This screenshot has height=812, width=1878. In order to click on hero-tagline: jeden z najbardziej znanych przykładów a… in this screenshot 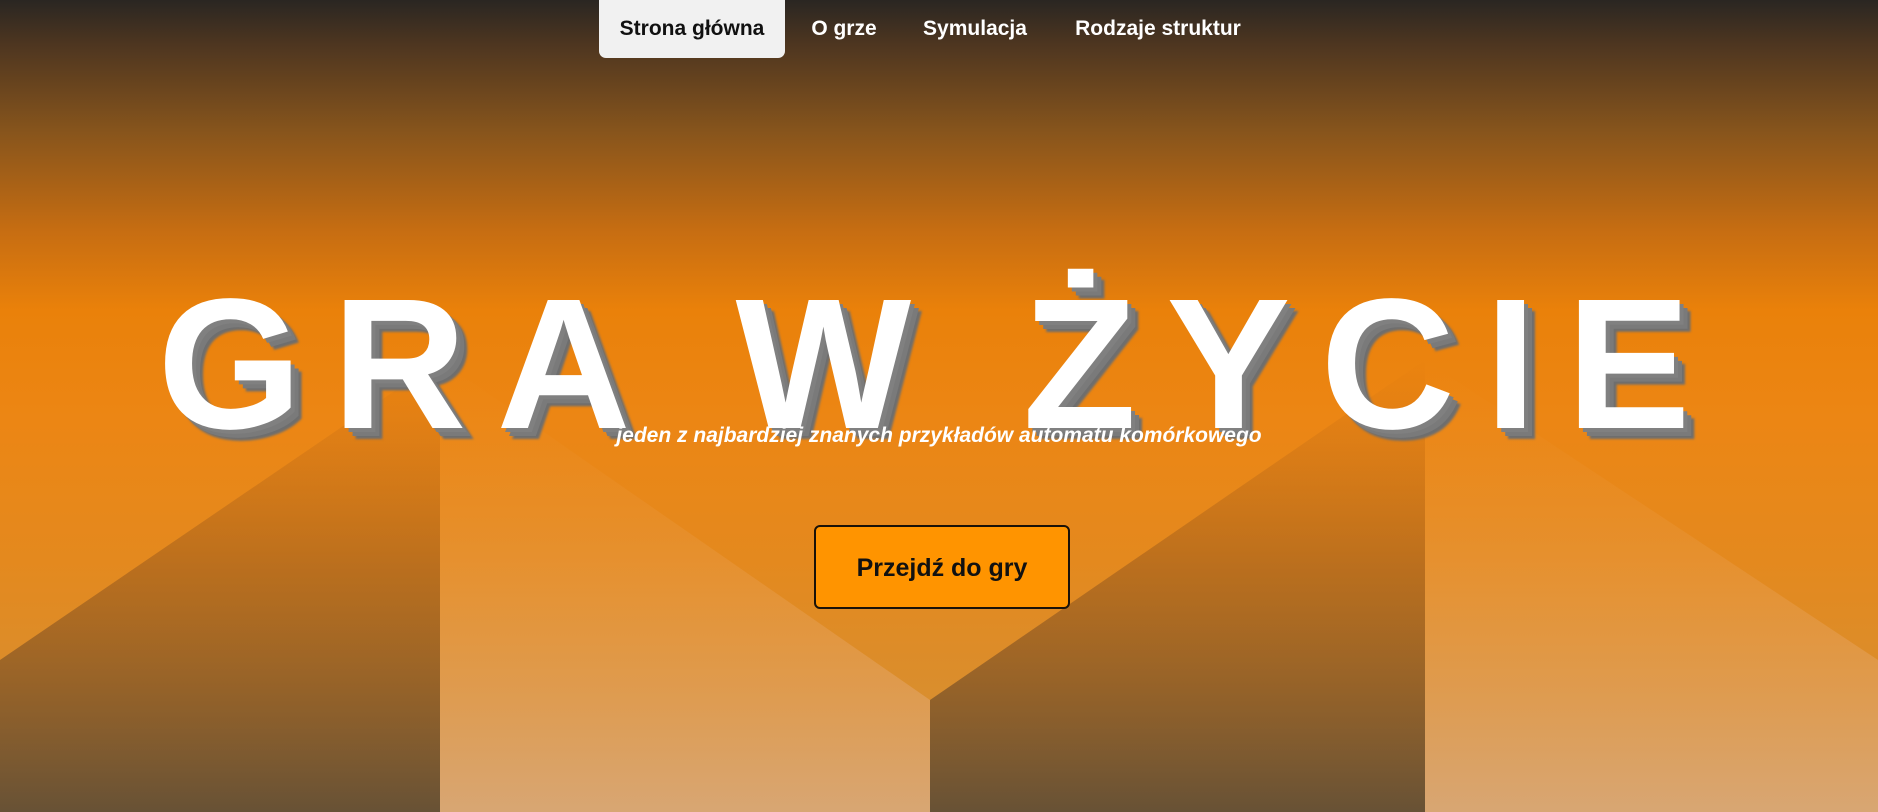, I will do `click(939, 435)`.